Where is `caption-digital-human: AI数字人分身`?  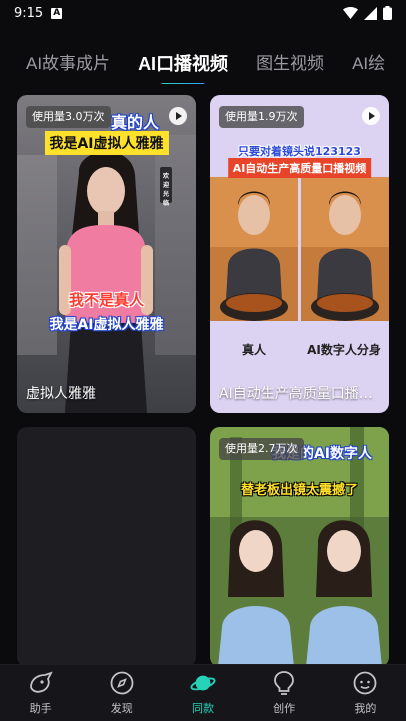
caption-digital-human: AI数字人分身 is located at coordinates (344, 350).